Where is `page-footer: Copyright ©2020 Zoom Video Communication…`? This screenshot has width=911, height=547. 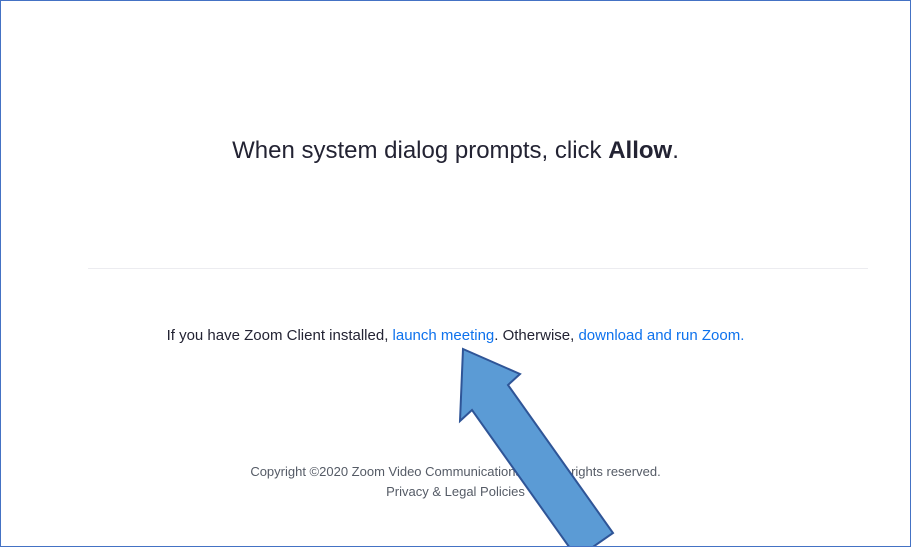 page-footer: Copyright ©2020 Zoom Video Communication… is located at coordinates (455, 482).